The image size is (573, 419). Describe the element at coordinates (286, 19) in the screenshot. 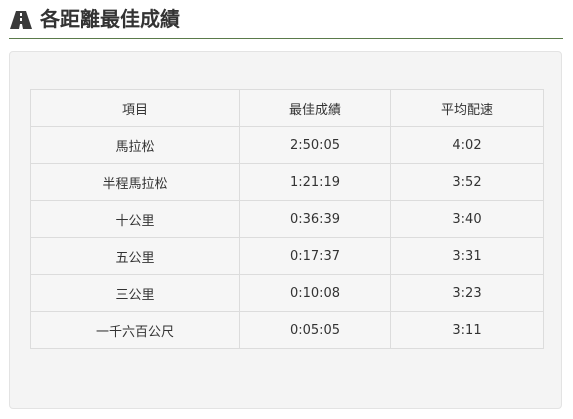

I see `section-header: 各距離最佳成績` at that location.